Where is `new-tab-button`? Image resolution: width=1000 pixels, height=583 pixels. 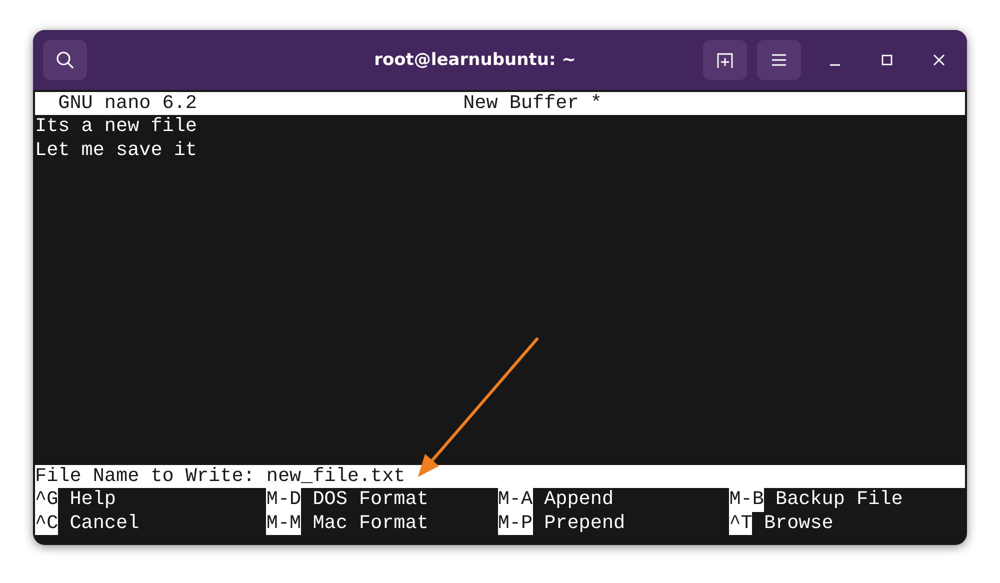
new-tab-button is located at coordinates (725, 60).